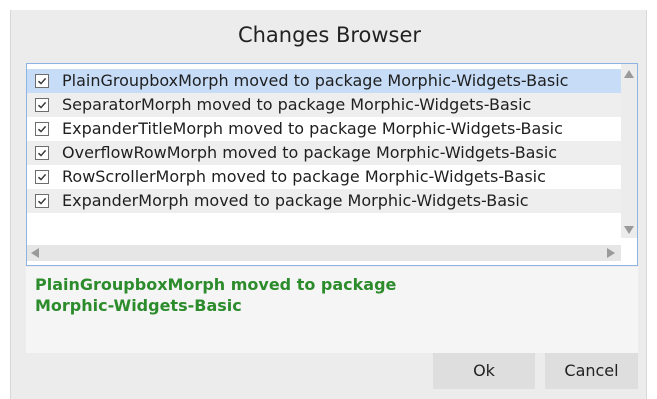  Describe the element at coordinates (629, 230) in the screenshot. I see `scroll-down-arrow-icon` at that location.